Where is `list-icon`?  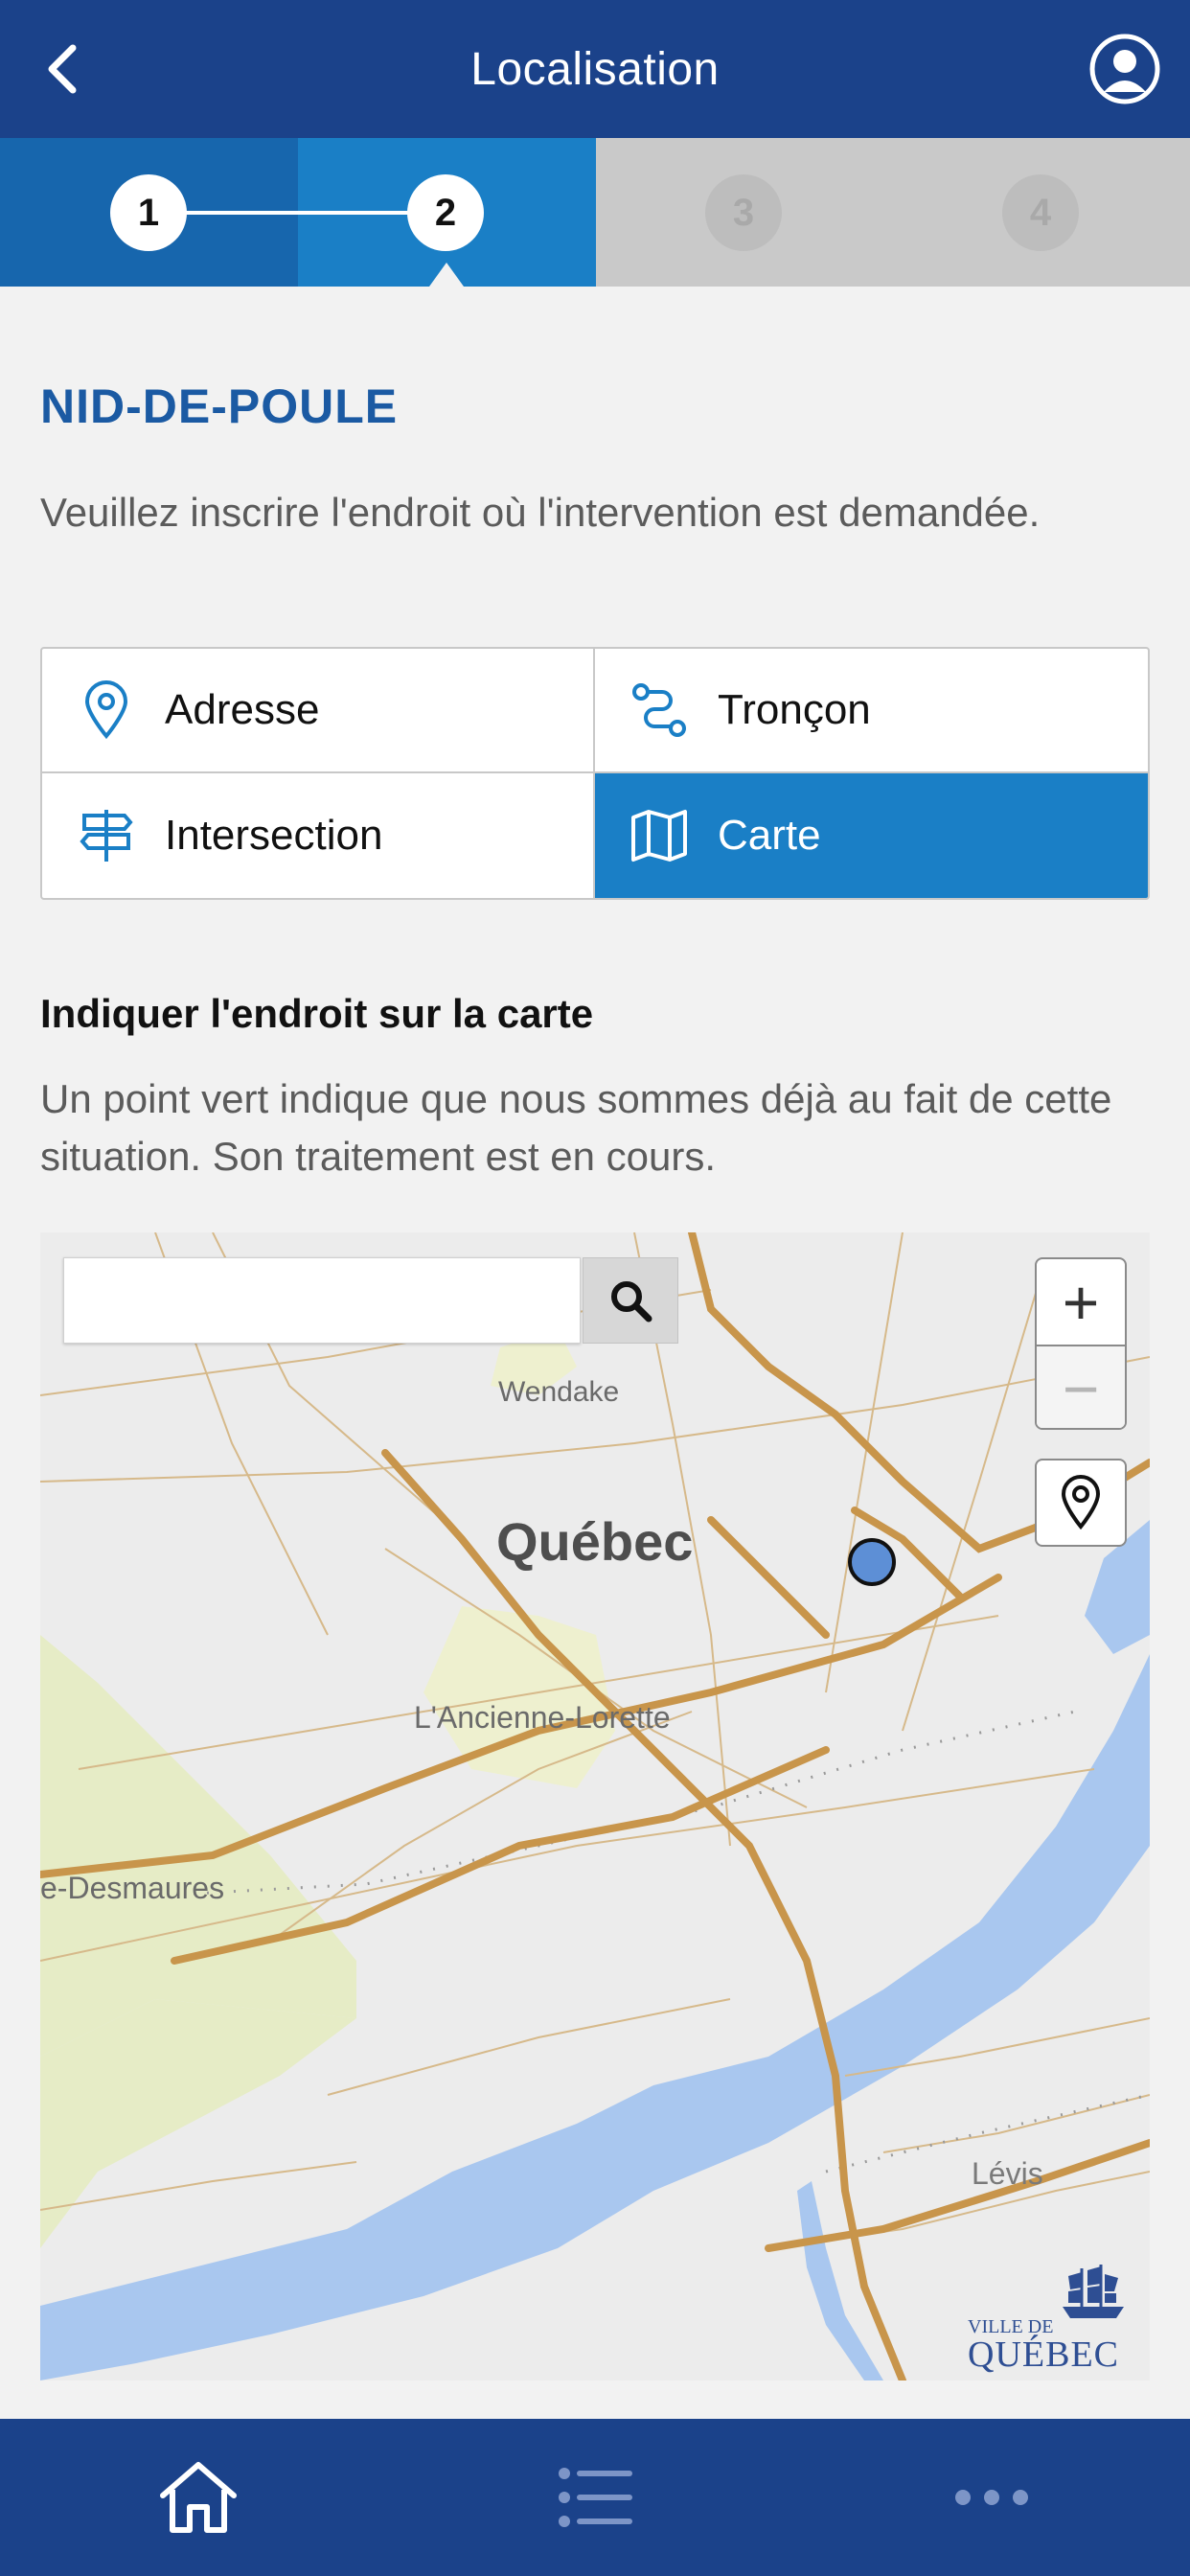 list-icon is located at coordinates (595, 2497).